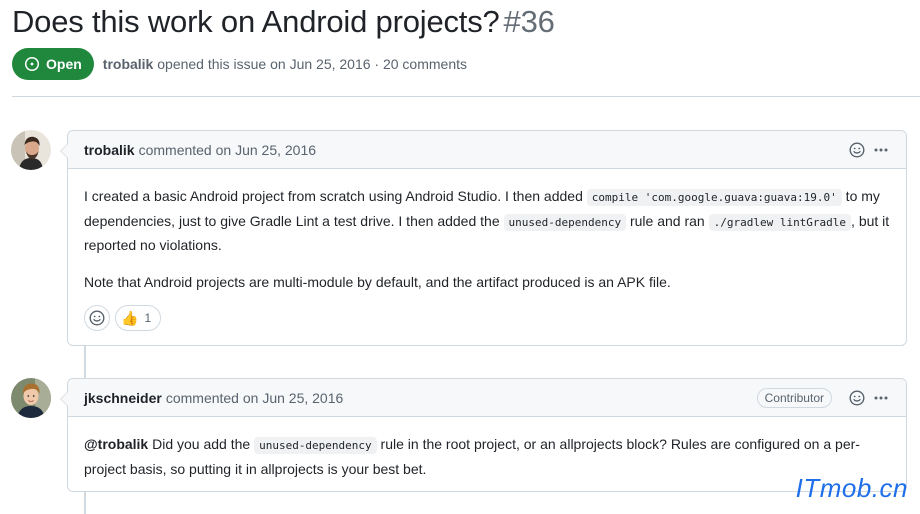  What do you see at coordinates (529, 21) in the screenshot?
I see `issue-number: #36` at bounding box center [529, 21].